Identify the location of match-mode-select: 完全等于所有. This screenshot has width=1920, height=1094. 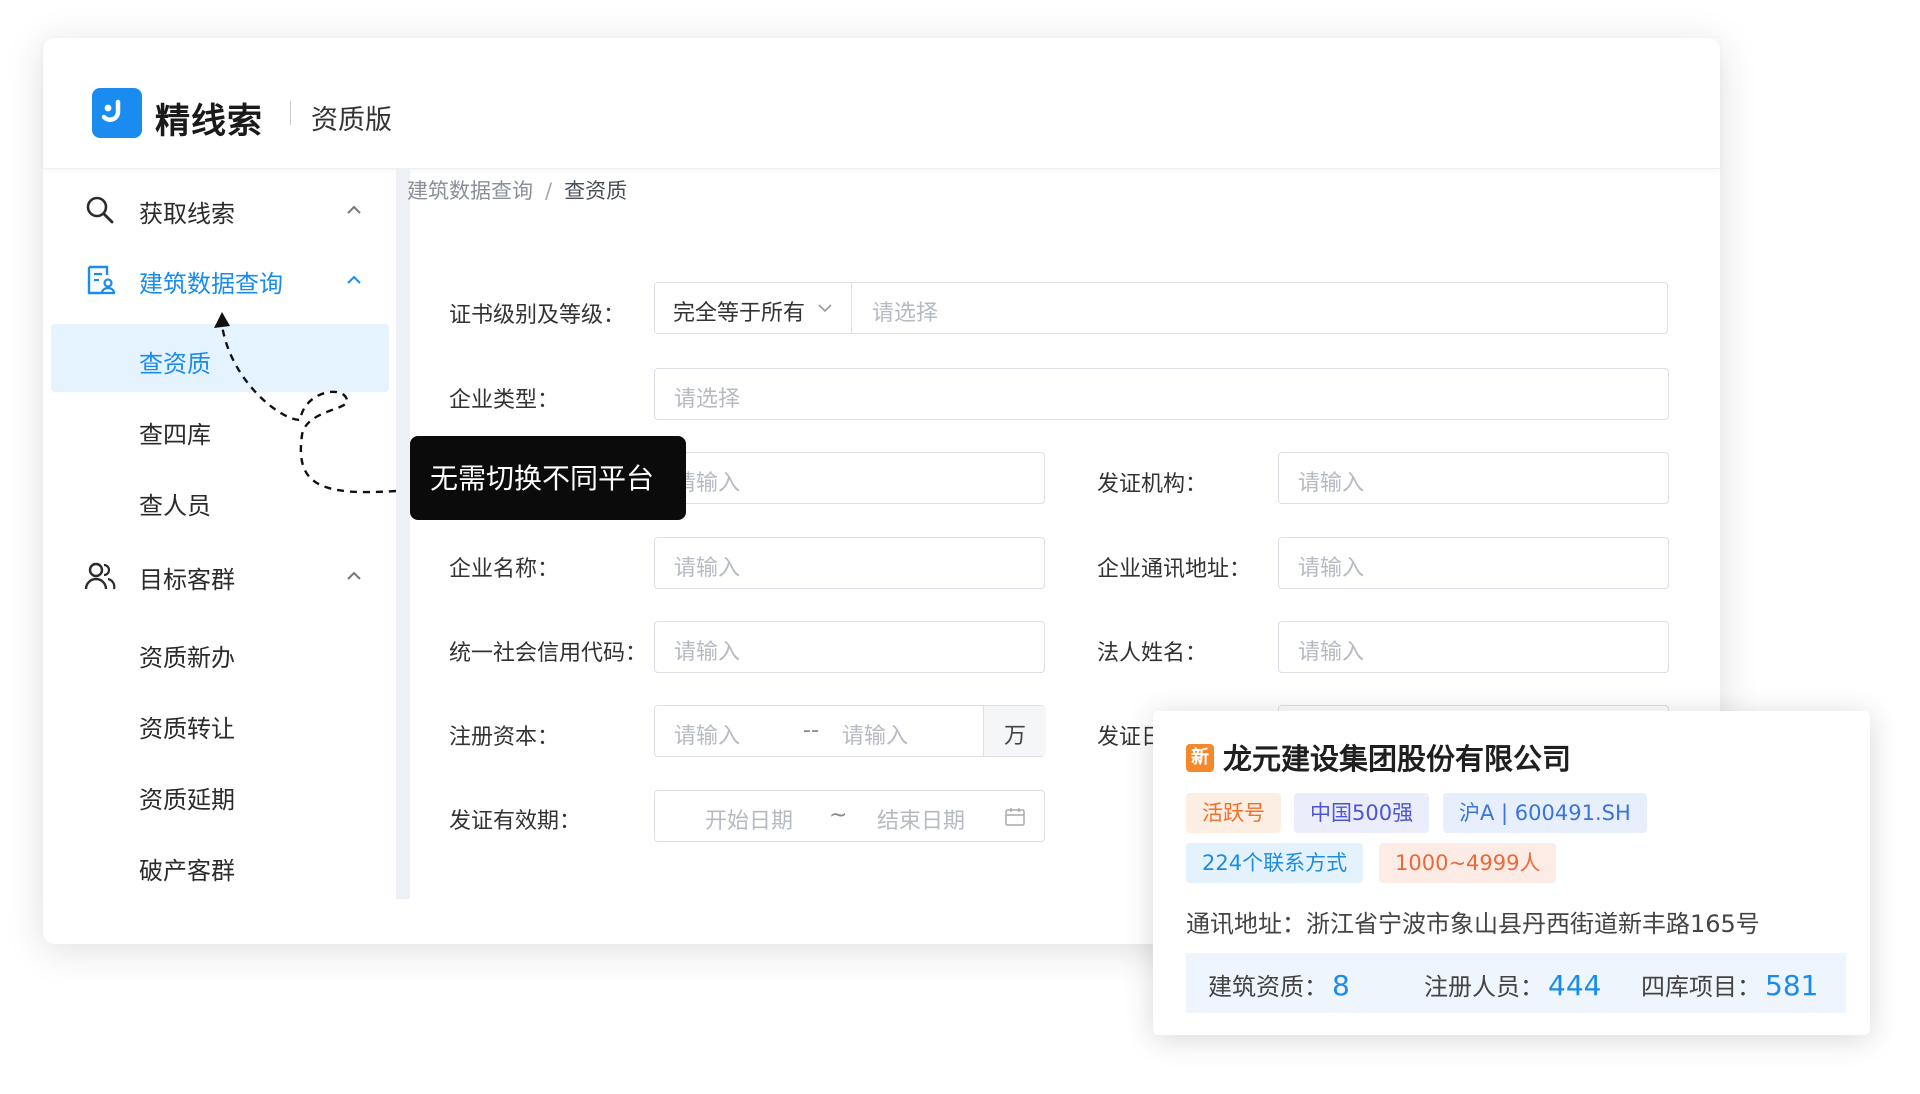
(753, 308).